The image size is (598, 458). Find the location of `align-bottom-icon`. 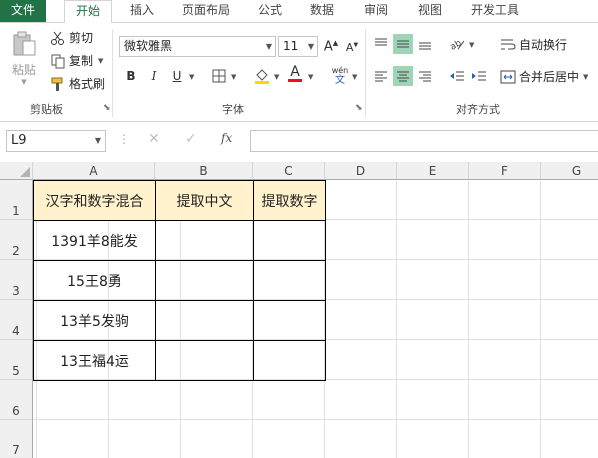

align-bottom-icon is located at coordinates (425, 46).